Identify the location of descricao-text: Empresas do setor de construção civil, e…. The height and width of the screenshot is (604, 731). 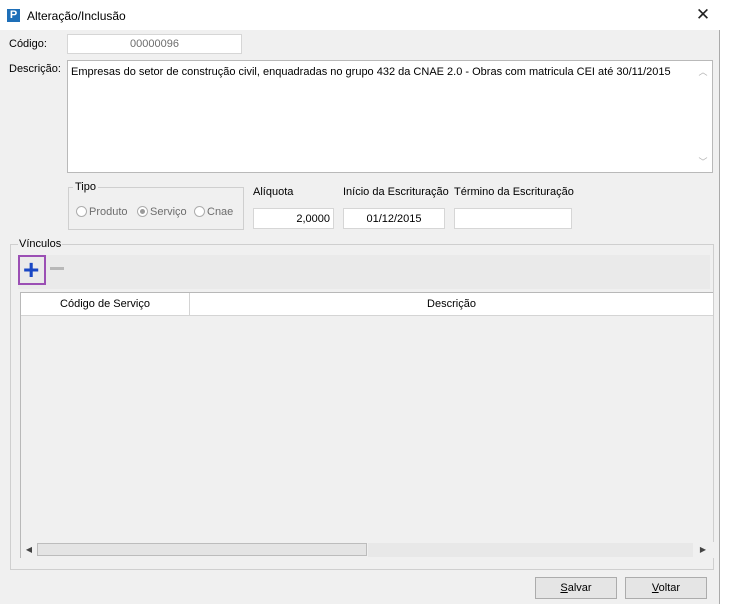
(371, 72).